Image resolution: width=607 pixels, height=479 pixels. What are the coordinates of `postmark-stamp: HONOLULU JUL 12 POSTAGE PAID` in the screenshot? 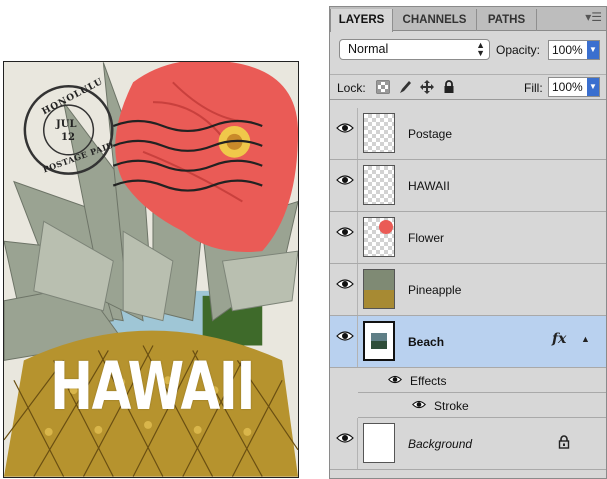 It's located at (70, 126).